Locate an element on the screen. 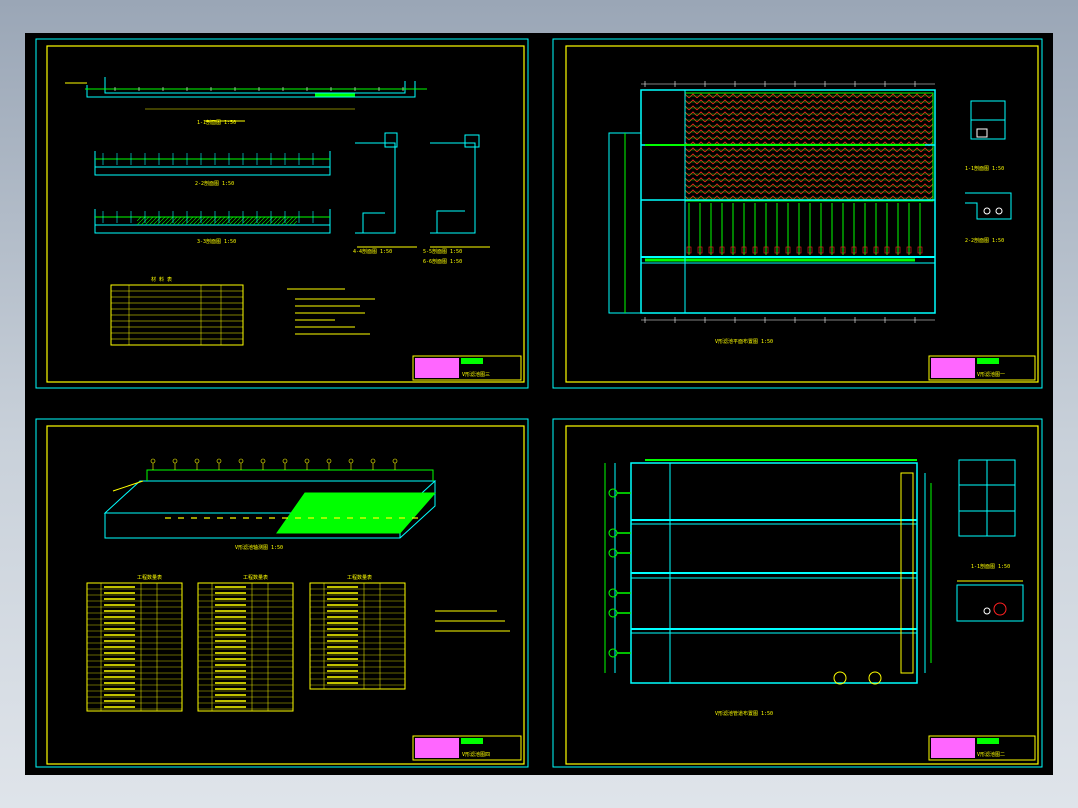  label-tr-view-0: V形滤池平面布置图 1:50 is located at coordinates (744, 341).